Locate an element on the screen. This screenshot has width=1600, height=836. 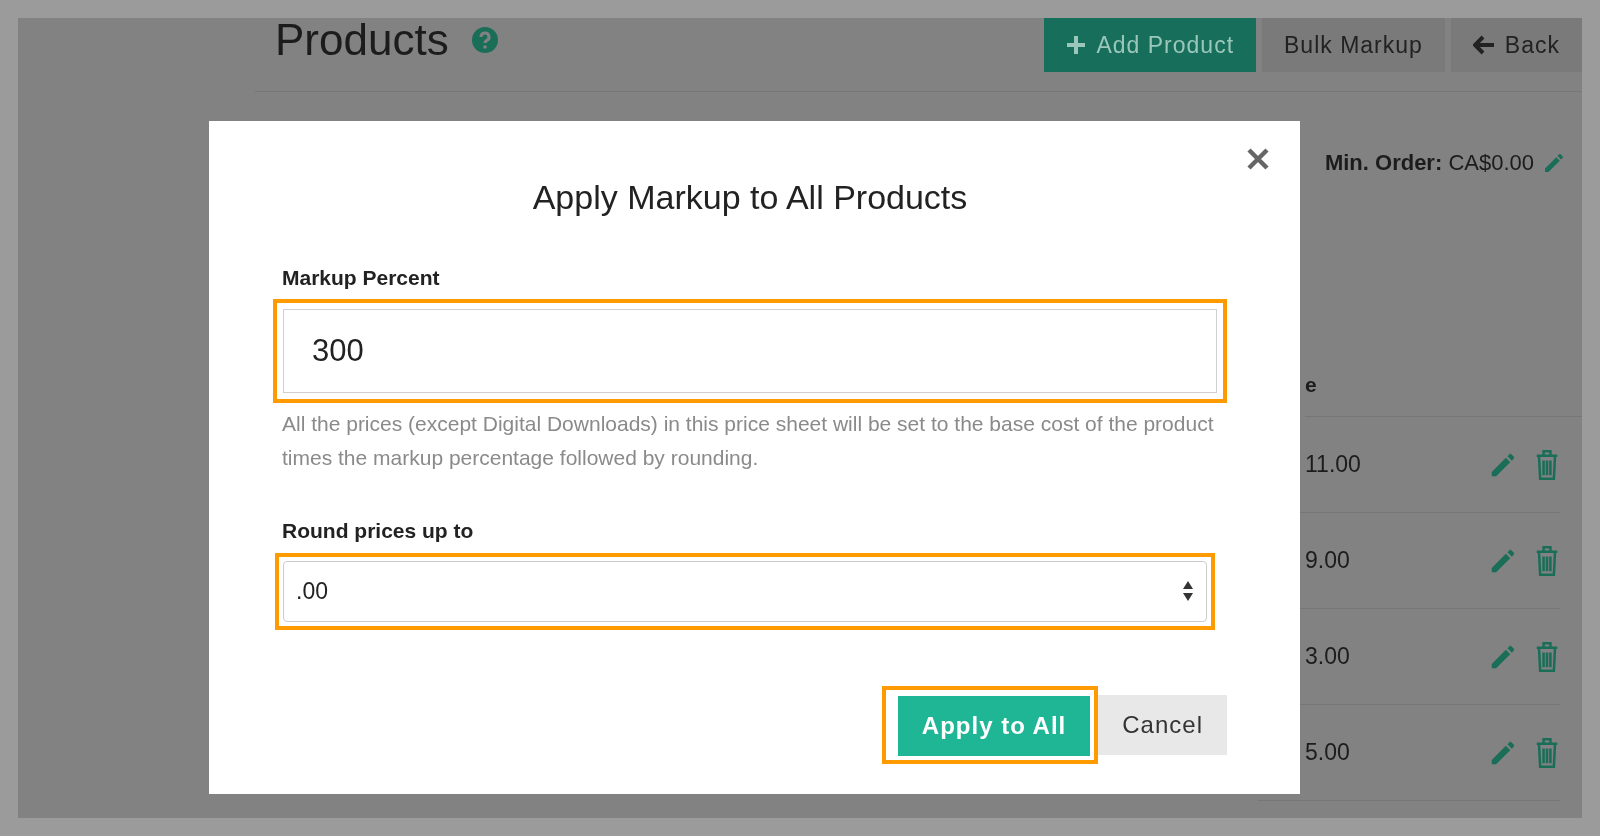
close-button is located at coordinates (1258, 159).